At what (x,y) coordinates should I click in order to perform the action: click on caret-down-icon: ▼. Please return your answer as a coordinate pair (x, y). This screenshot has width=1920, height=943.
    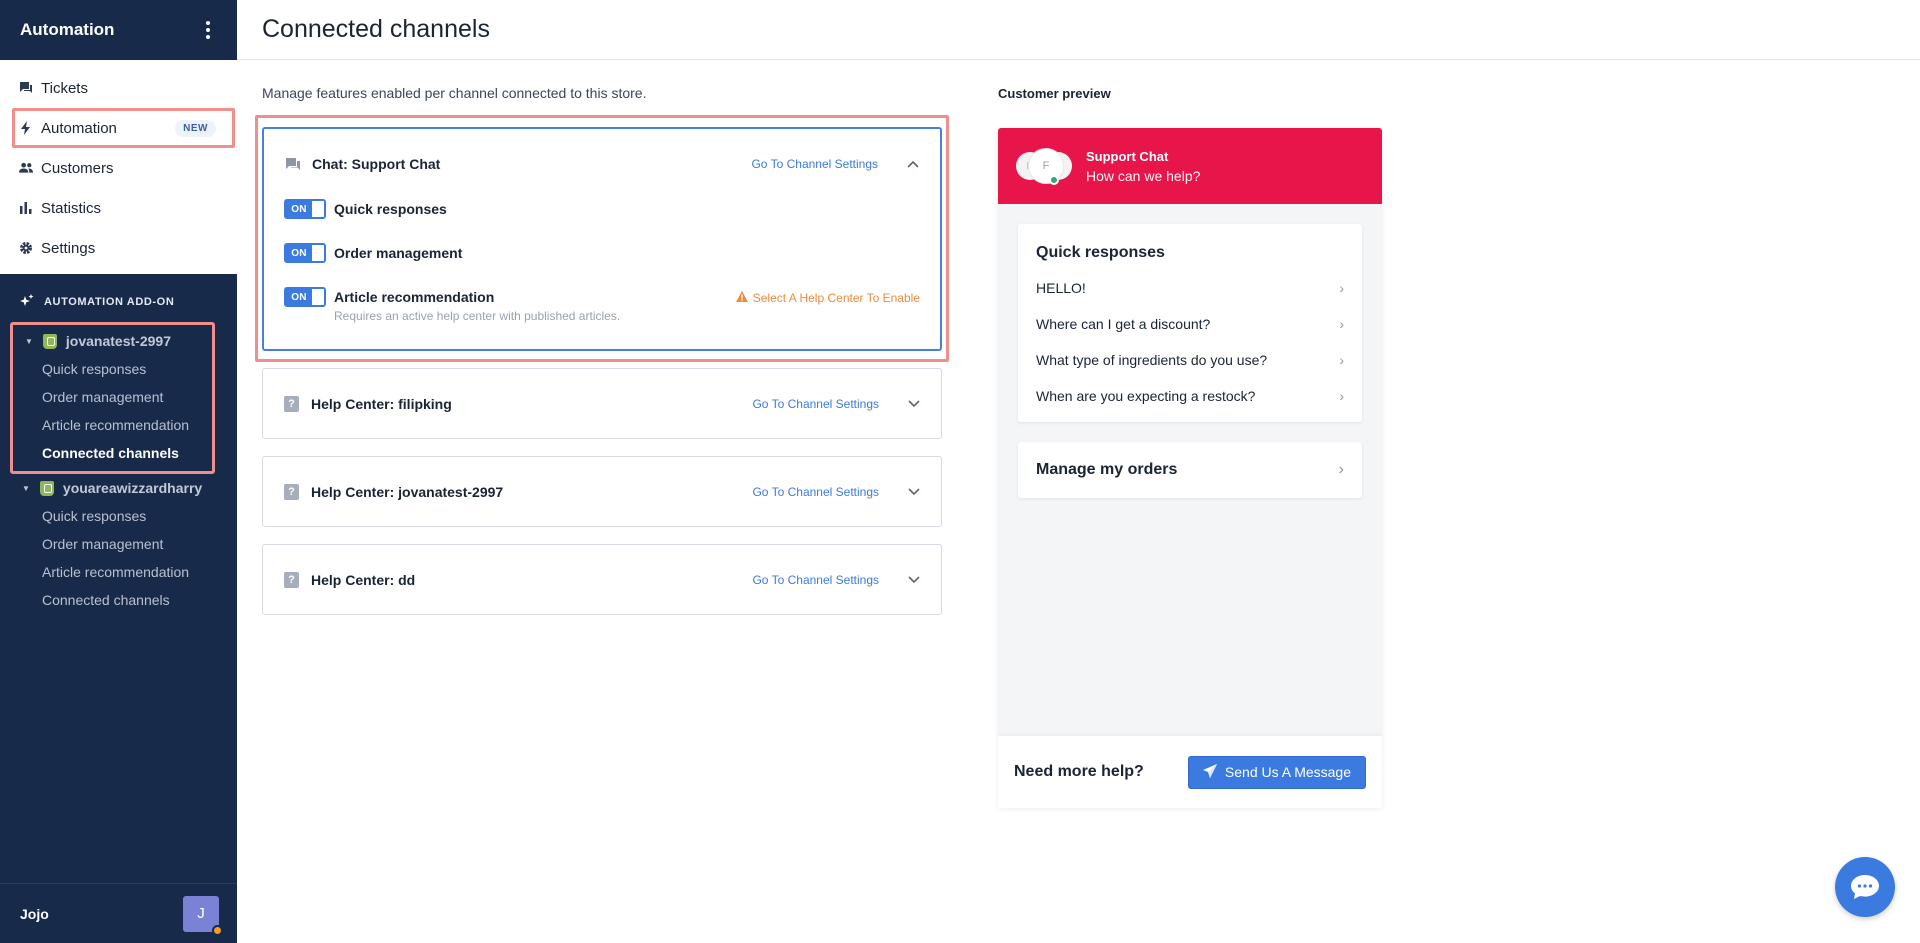
    Looking at the image, I should click on (29, 341).